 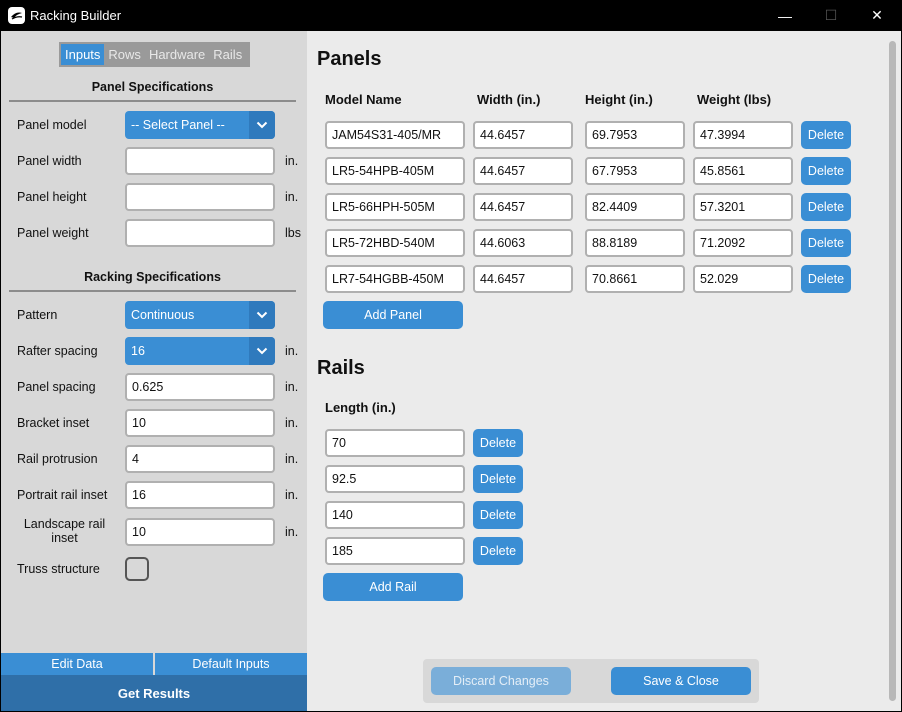 I want to click on panel-model-value: -- Select Panel --, so click(x=178, y=125).